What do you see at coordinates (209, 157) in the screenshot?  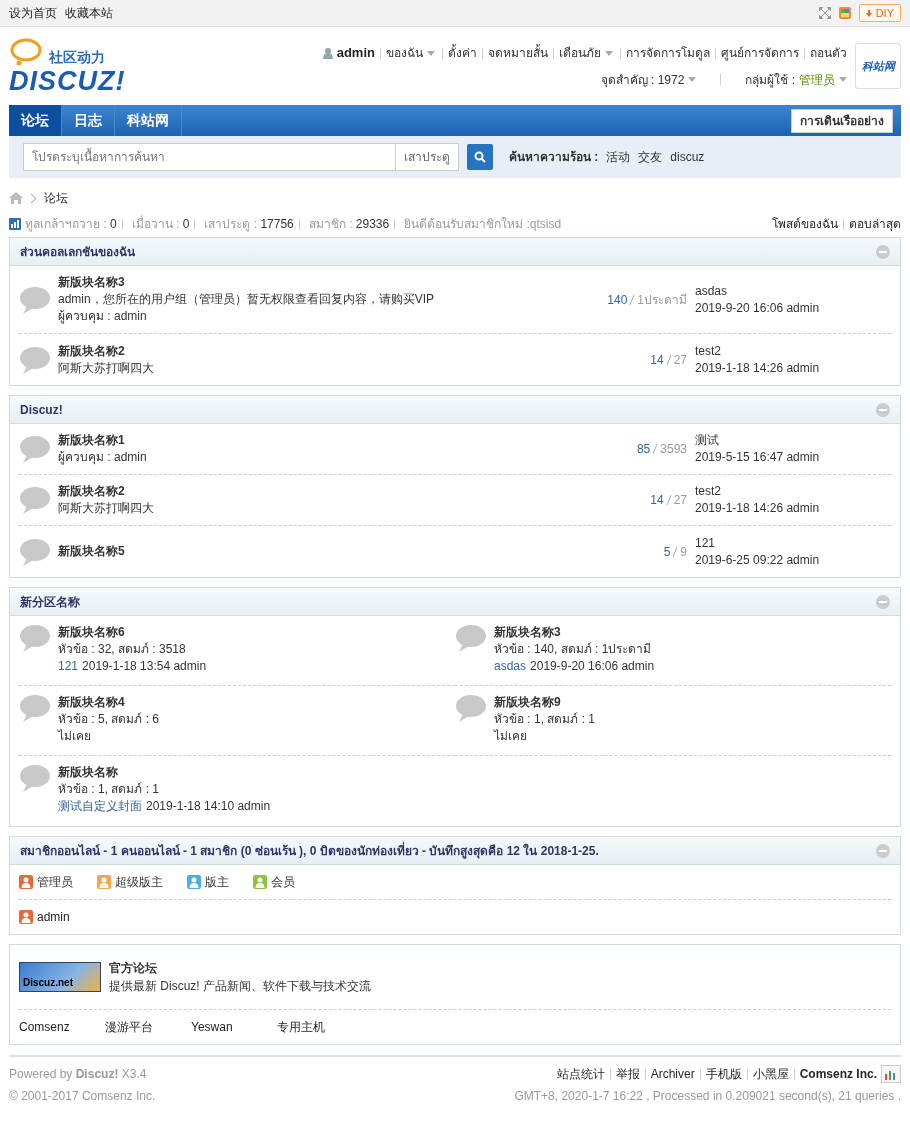 I see `search-field: โปรดระบุเนื้อหาการค้นหา` at bounding box center [209, 157].